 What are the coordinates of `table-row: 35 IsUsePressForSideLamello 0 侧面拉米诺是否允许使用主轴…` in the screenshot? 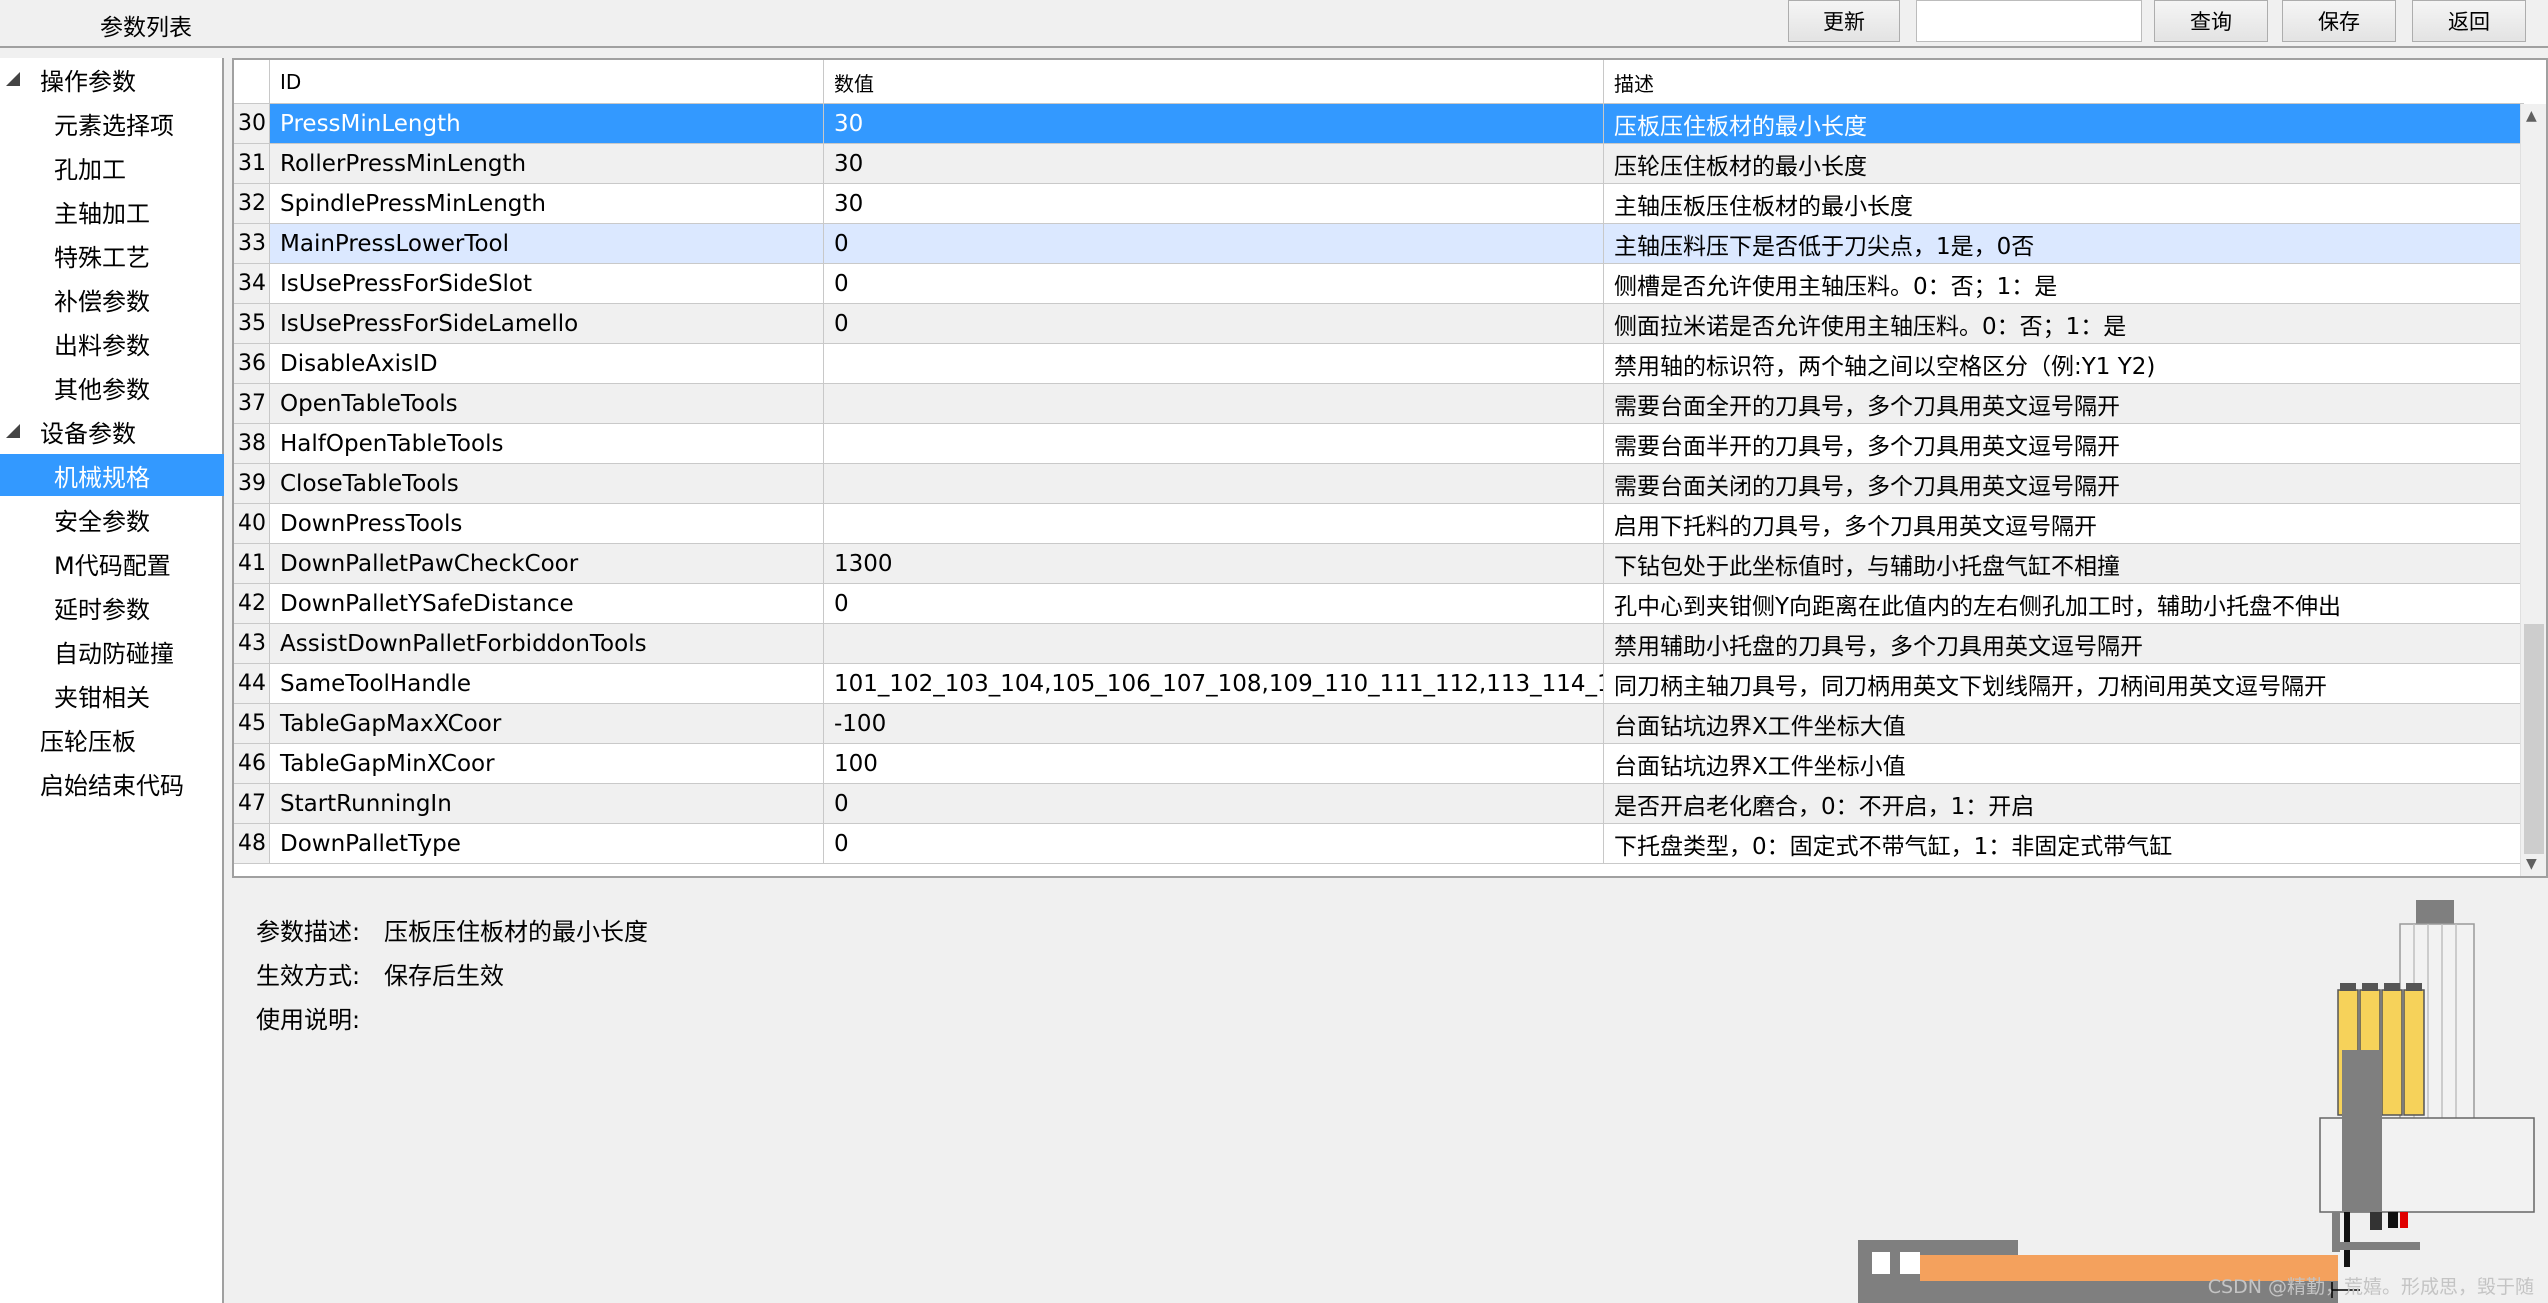 It's located at (1379, 324).